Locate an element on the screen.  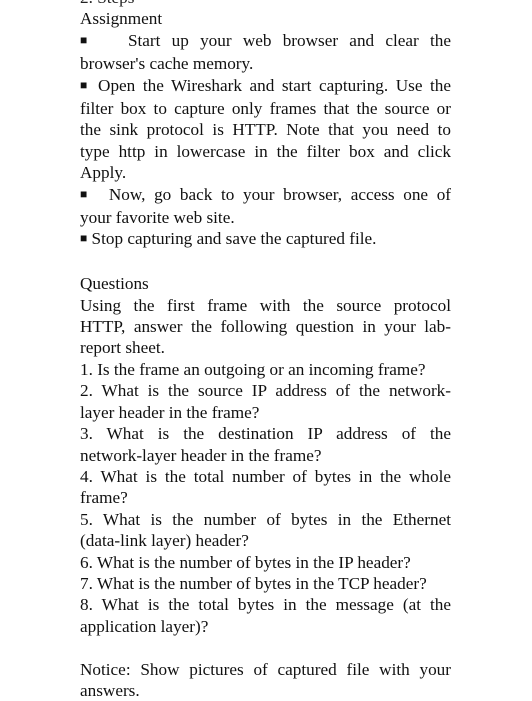
notice-line-2: answers. is located at coordinates (110, 690).